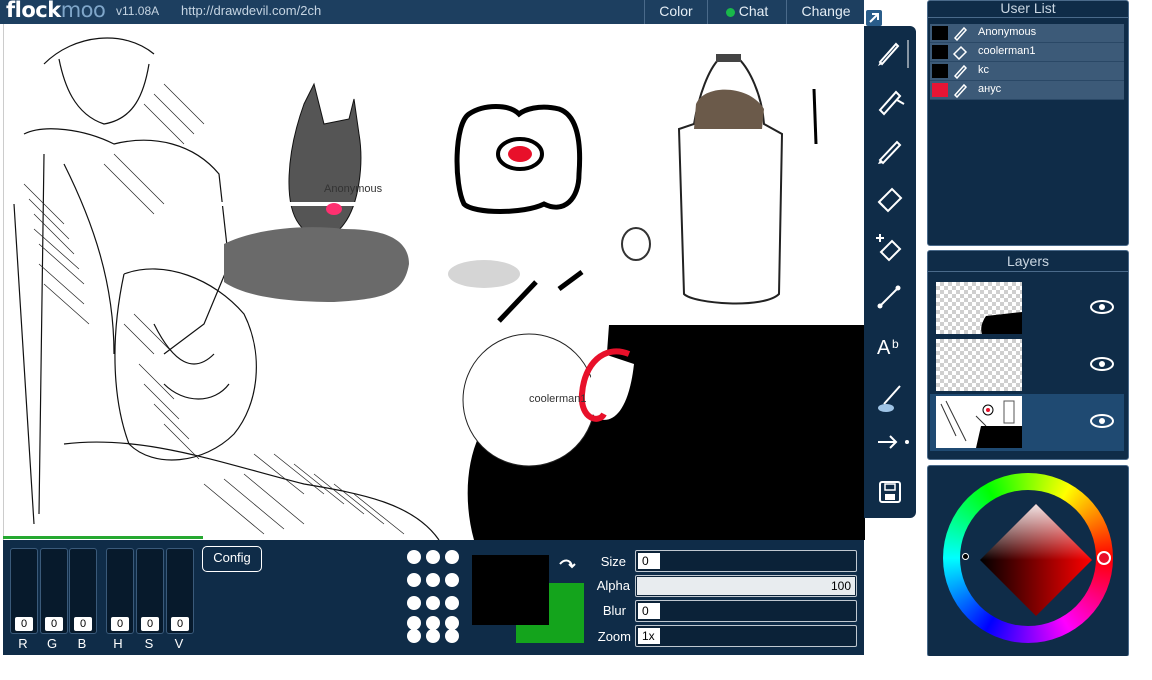  What do you see at coordinates (890, 396) in the screenshot?
I see `fill-icon` at bounding box center [890, 396].